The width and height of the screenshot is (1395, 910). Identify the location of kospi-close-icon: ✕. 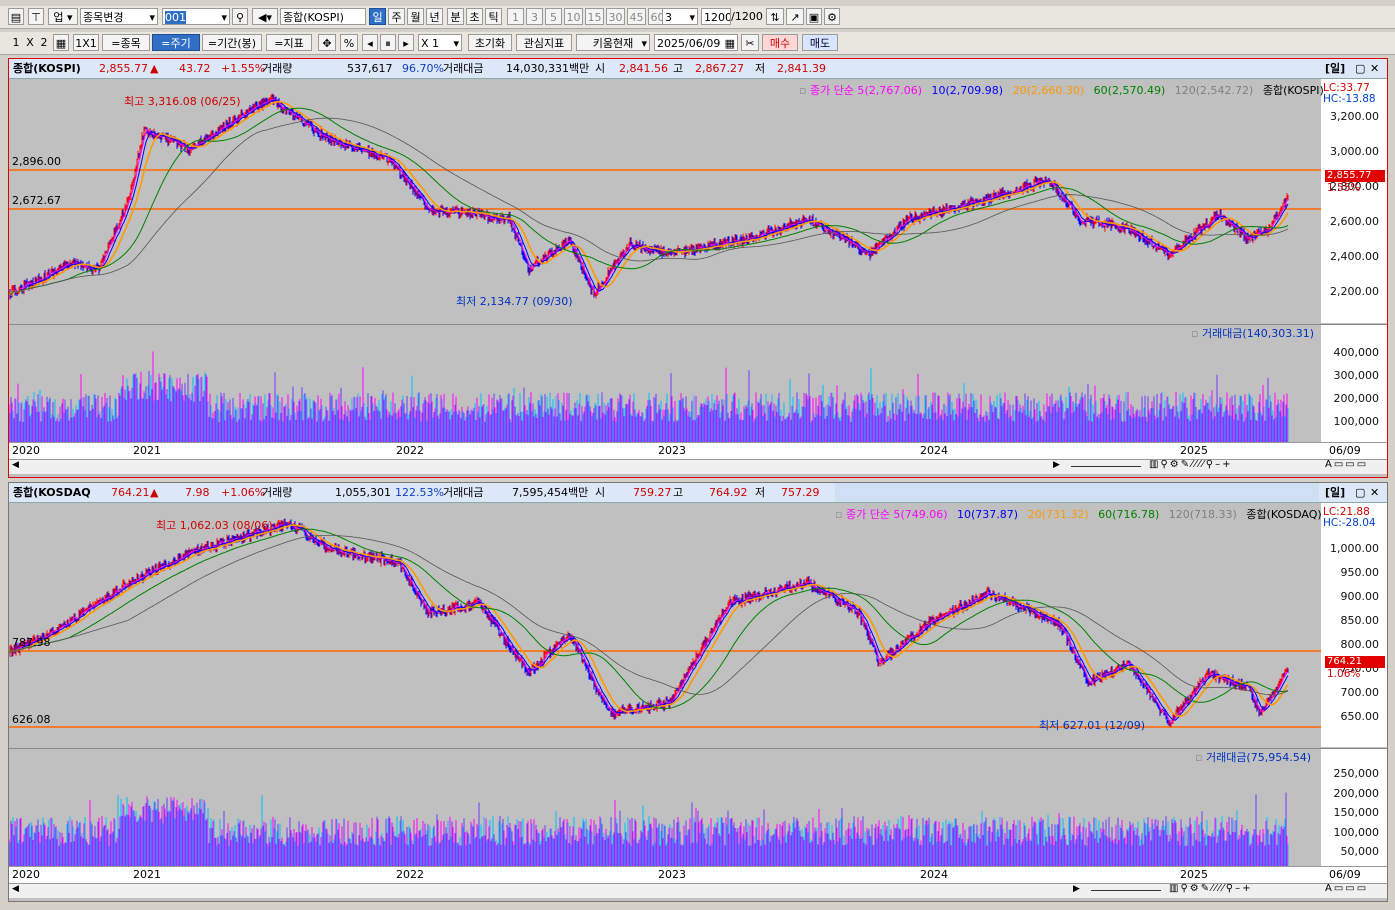
(1374, 68).